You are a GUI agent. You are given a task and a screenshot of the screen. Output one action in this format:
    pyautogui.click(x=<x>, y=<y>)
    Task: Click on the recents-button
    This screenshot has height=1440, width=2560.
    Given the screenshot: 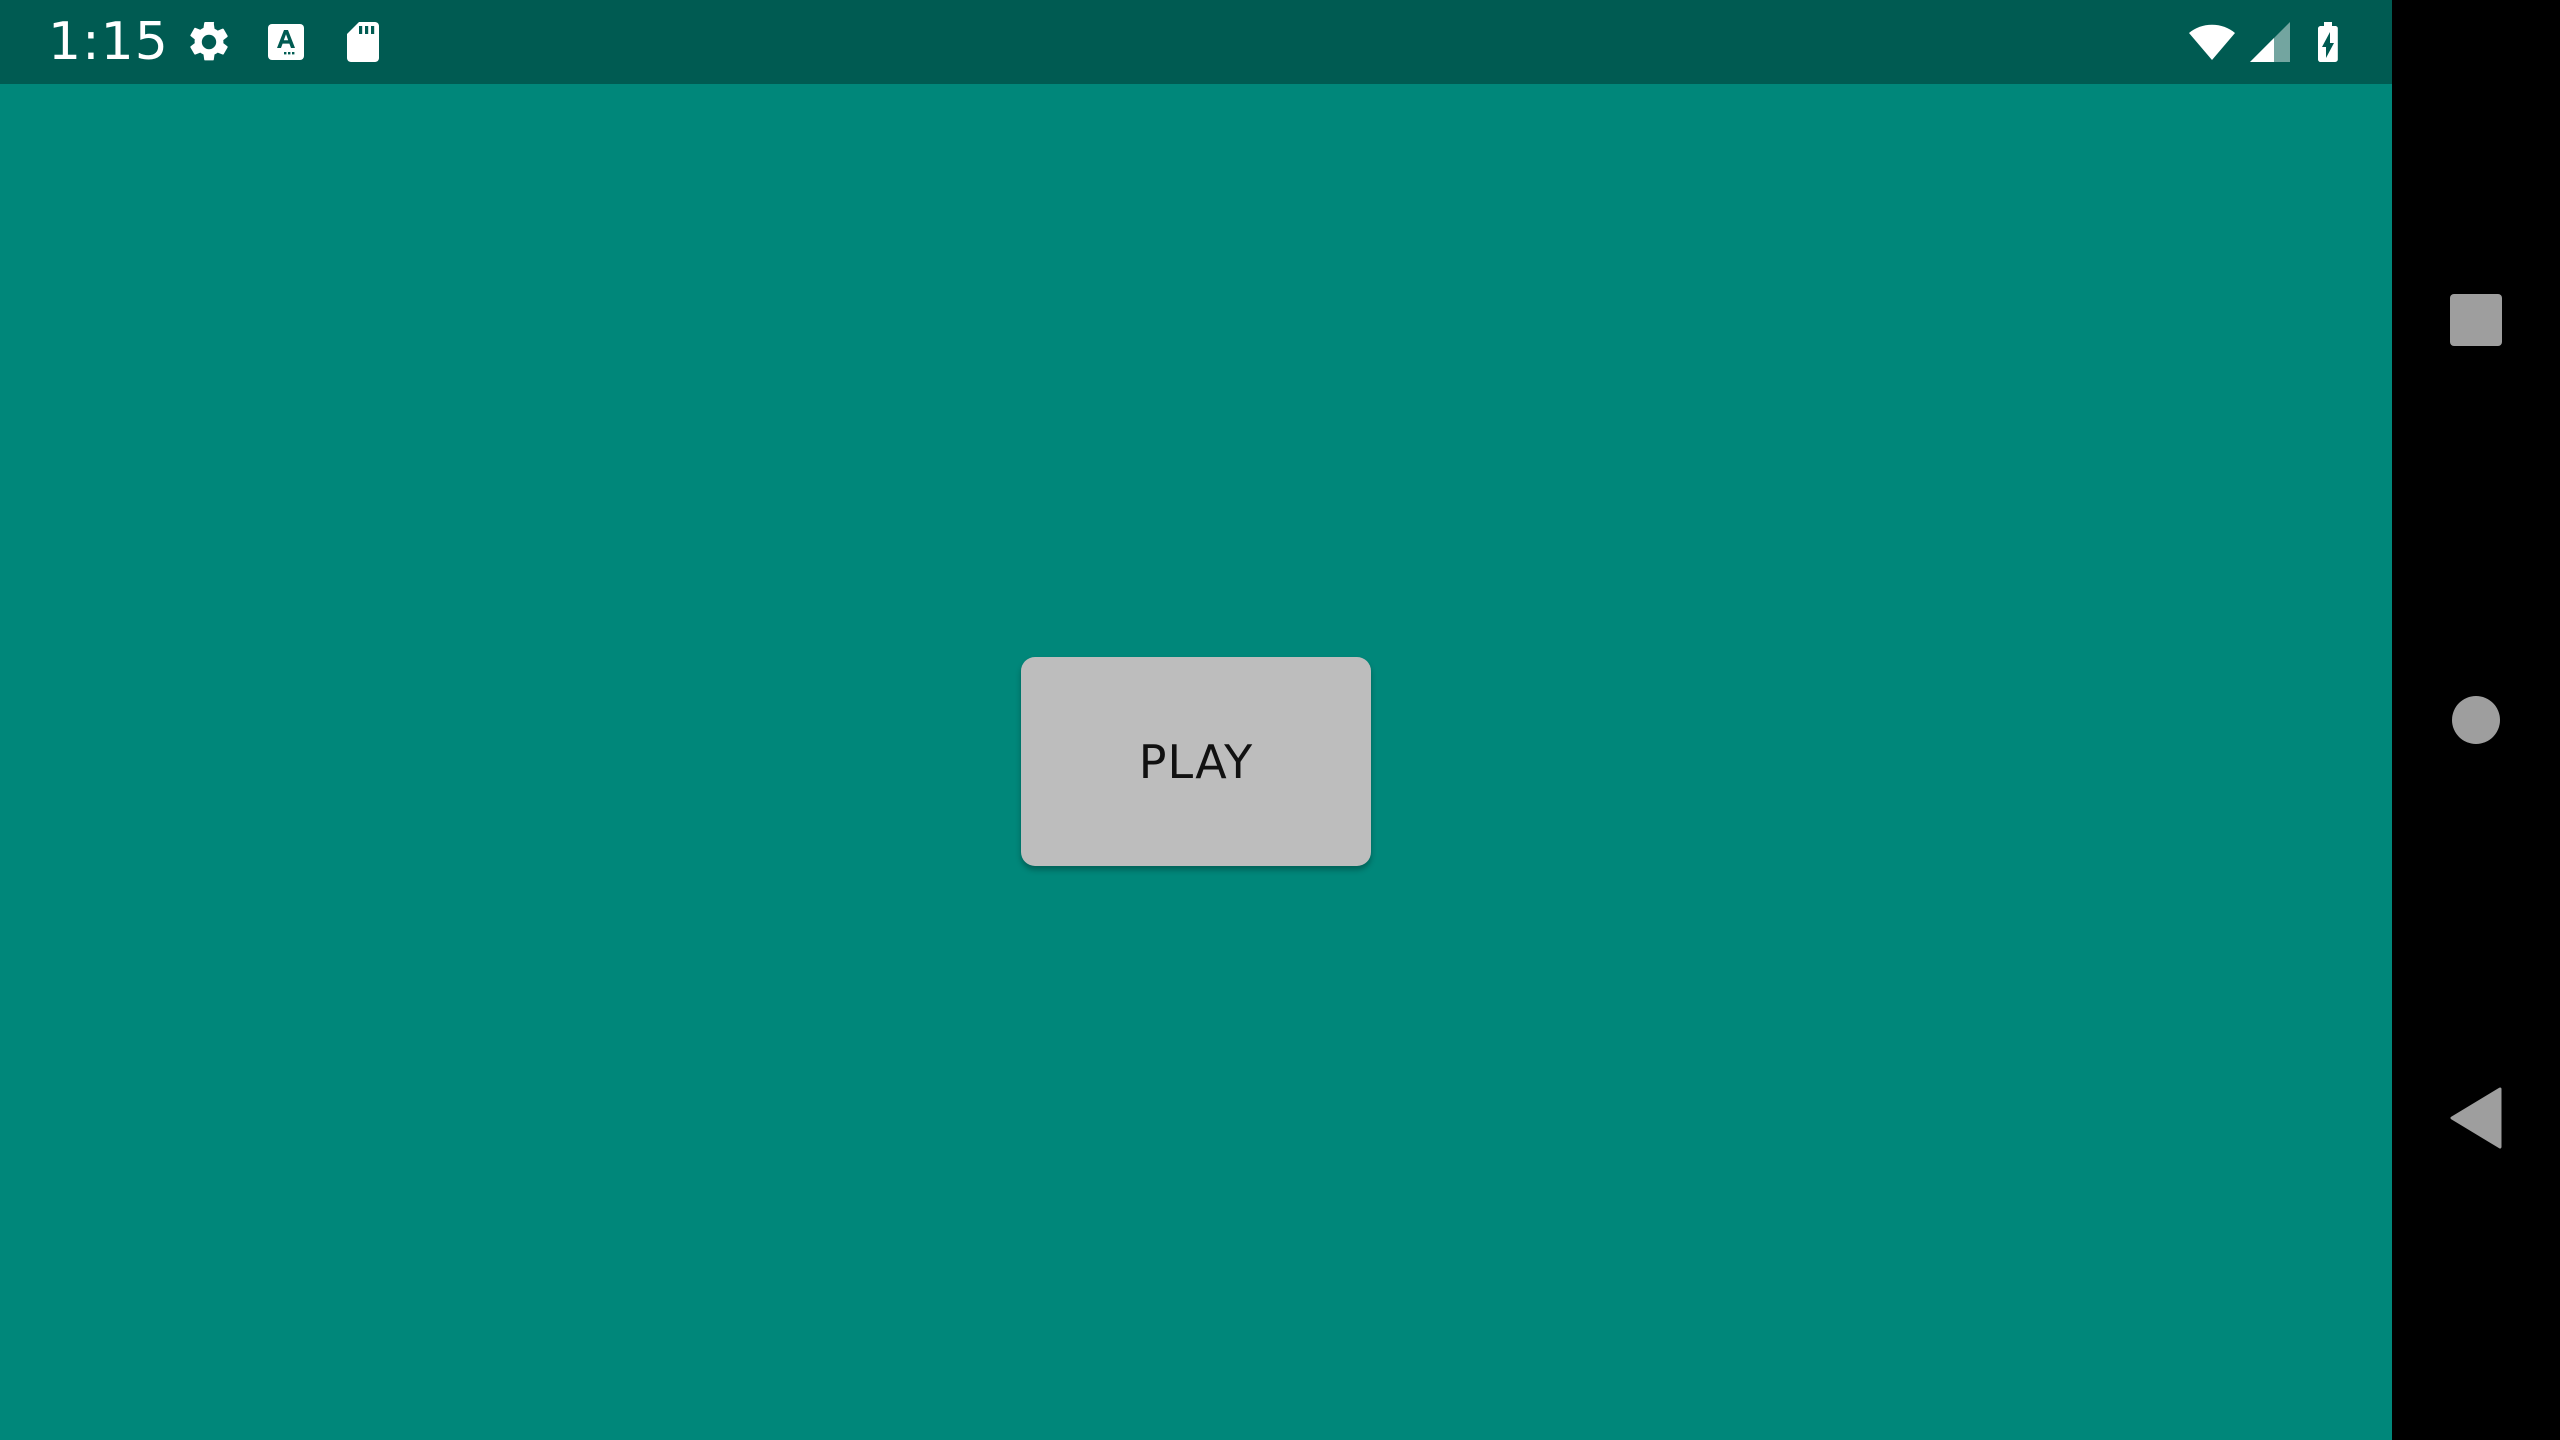 What is the action you would take?
    pyautogui.click(x=2476, y=320)
    